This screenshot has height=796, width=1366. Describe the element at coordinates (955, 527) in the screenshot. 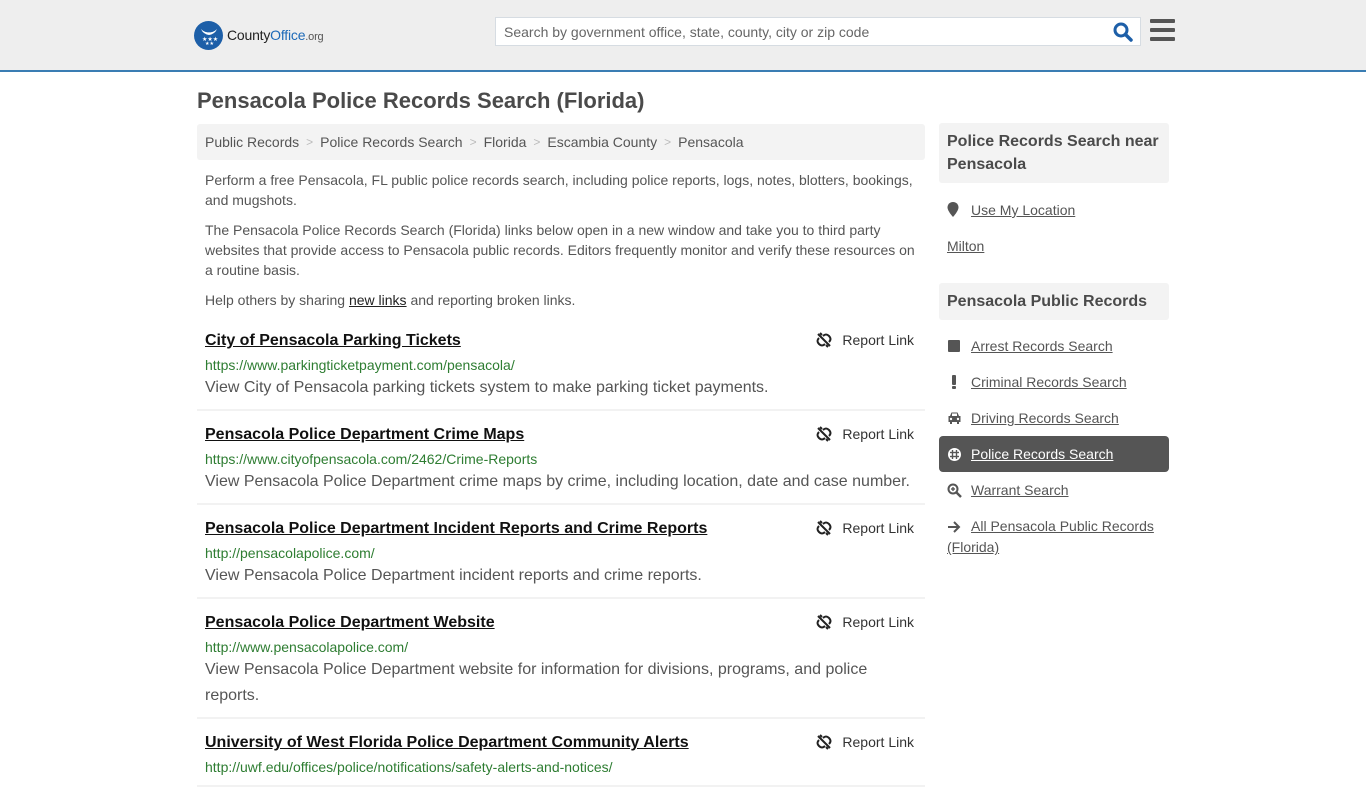

I see `arrow-right-icon` at that location.